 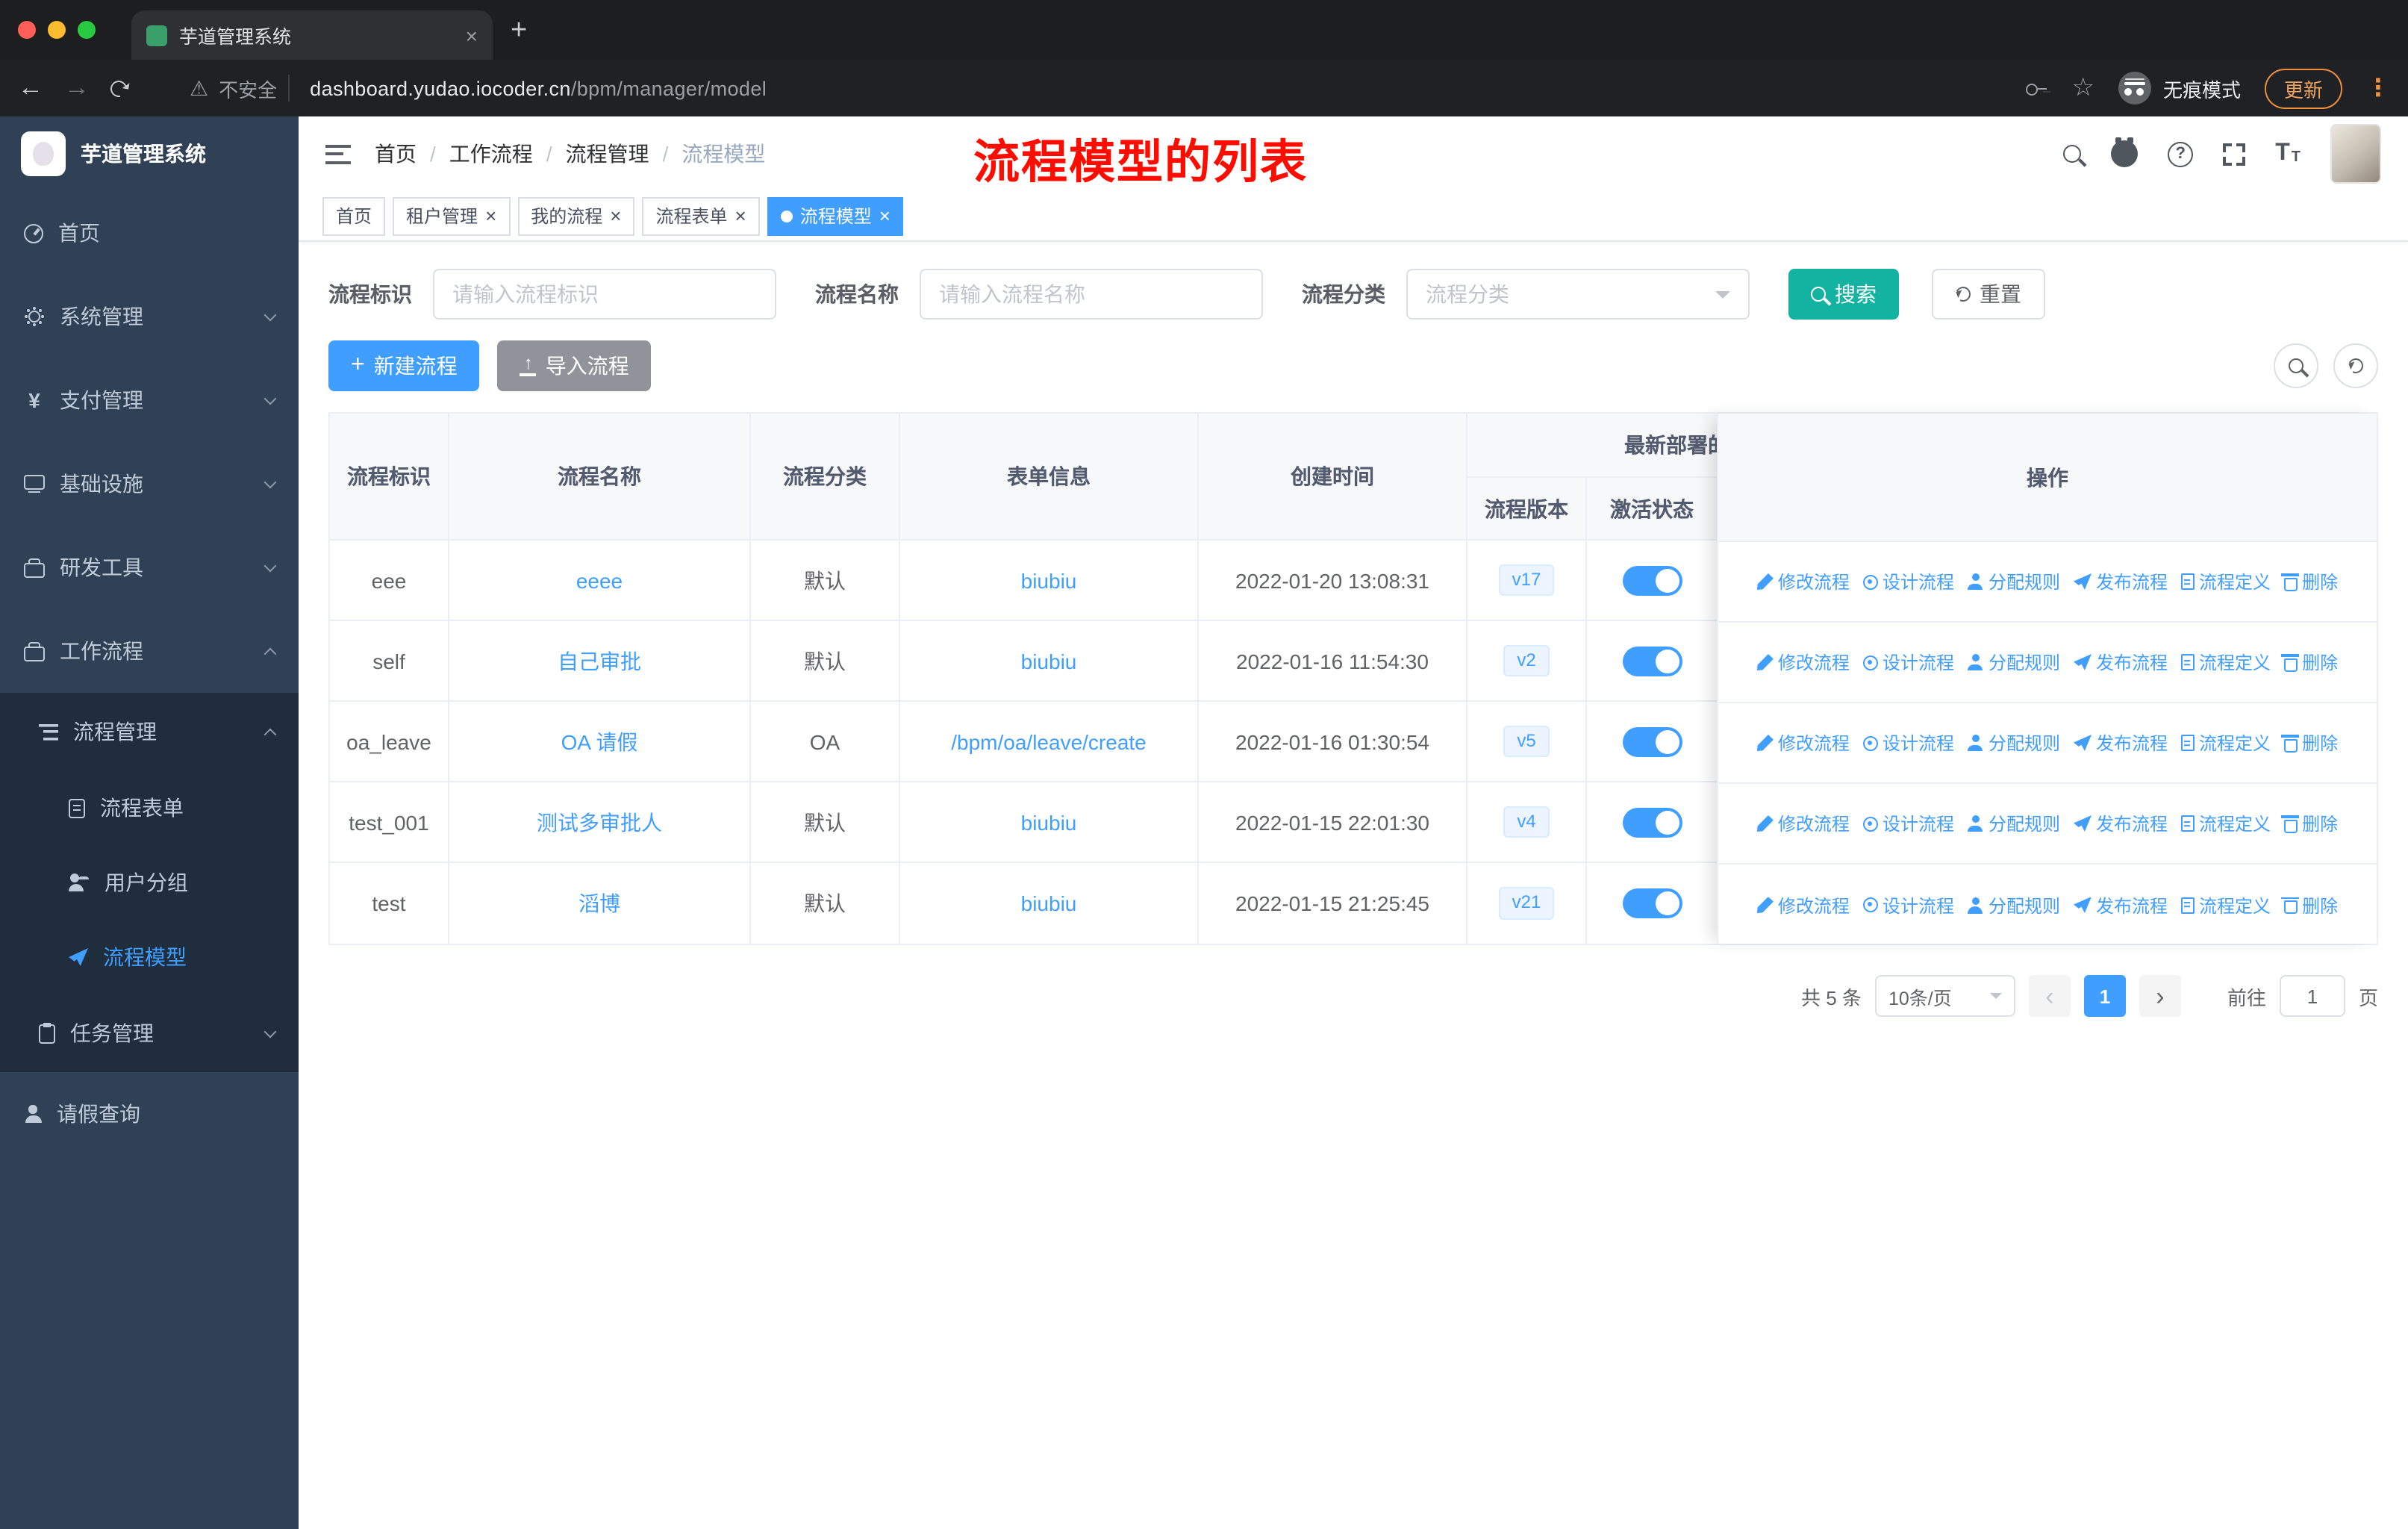 I want to click on process-name-link: 测试多审批人, so click(x=599, y=822).